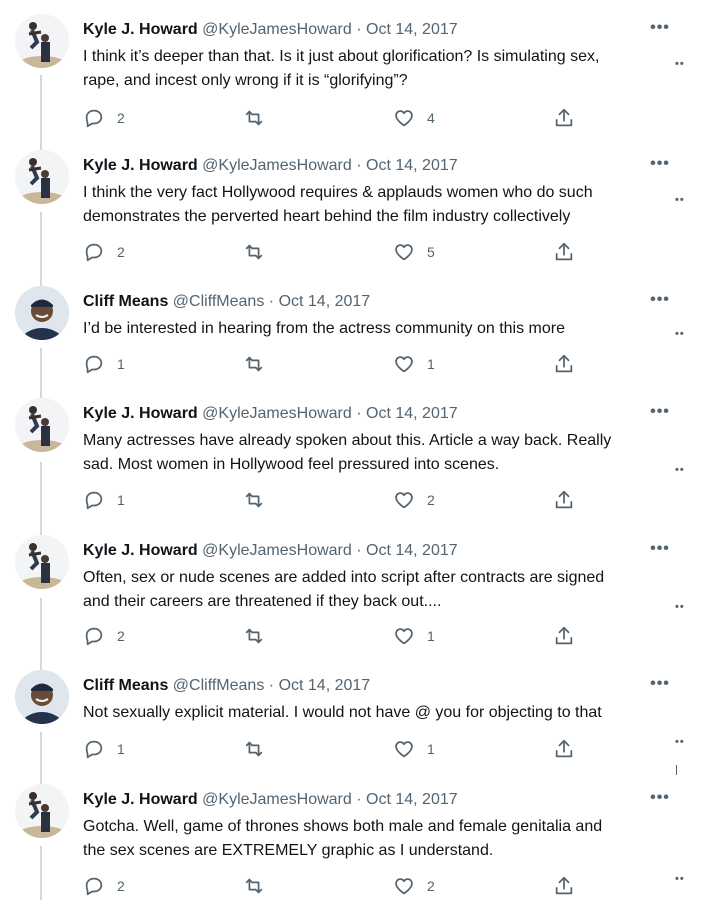 Image resolution: width=715 pixels, height=900 pixels. What do you see at coordinates (414, 118) in the screenshot?
I see `like-button: 4` at bounding box center [414, 118].